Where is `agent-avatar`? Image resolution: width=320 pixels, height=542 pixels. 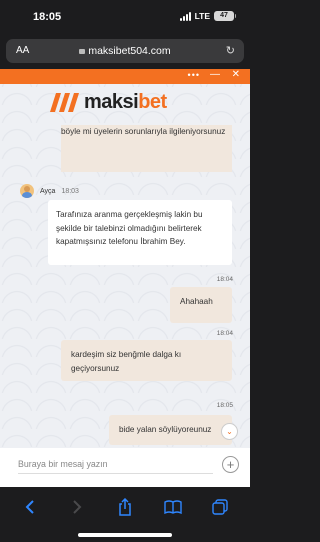
agent-avatar is located at coordinates (27, 191).